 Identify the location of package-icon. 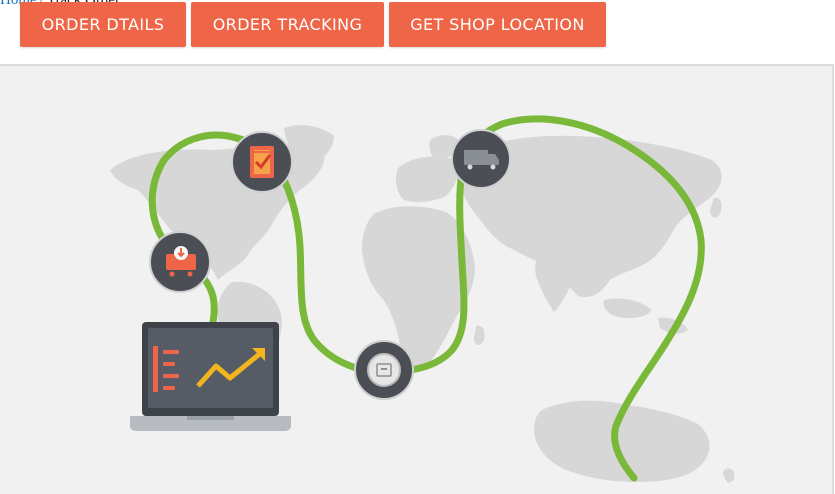
(384, 370).